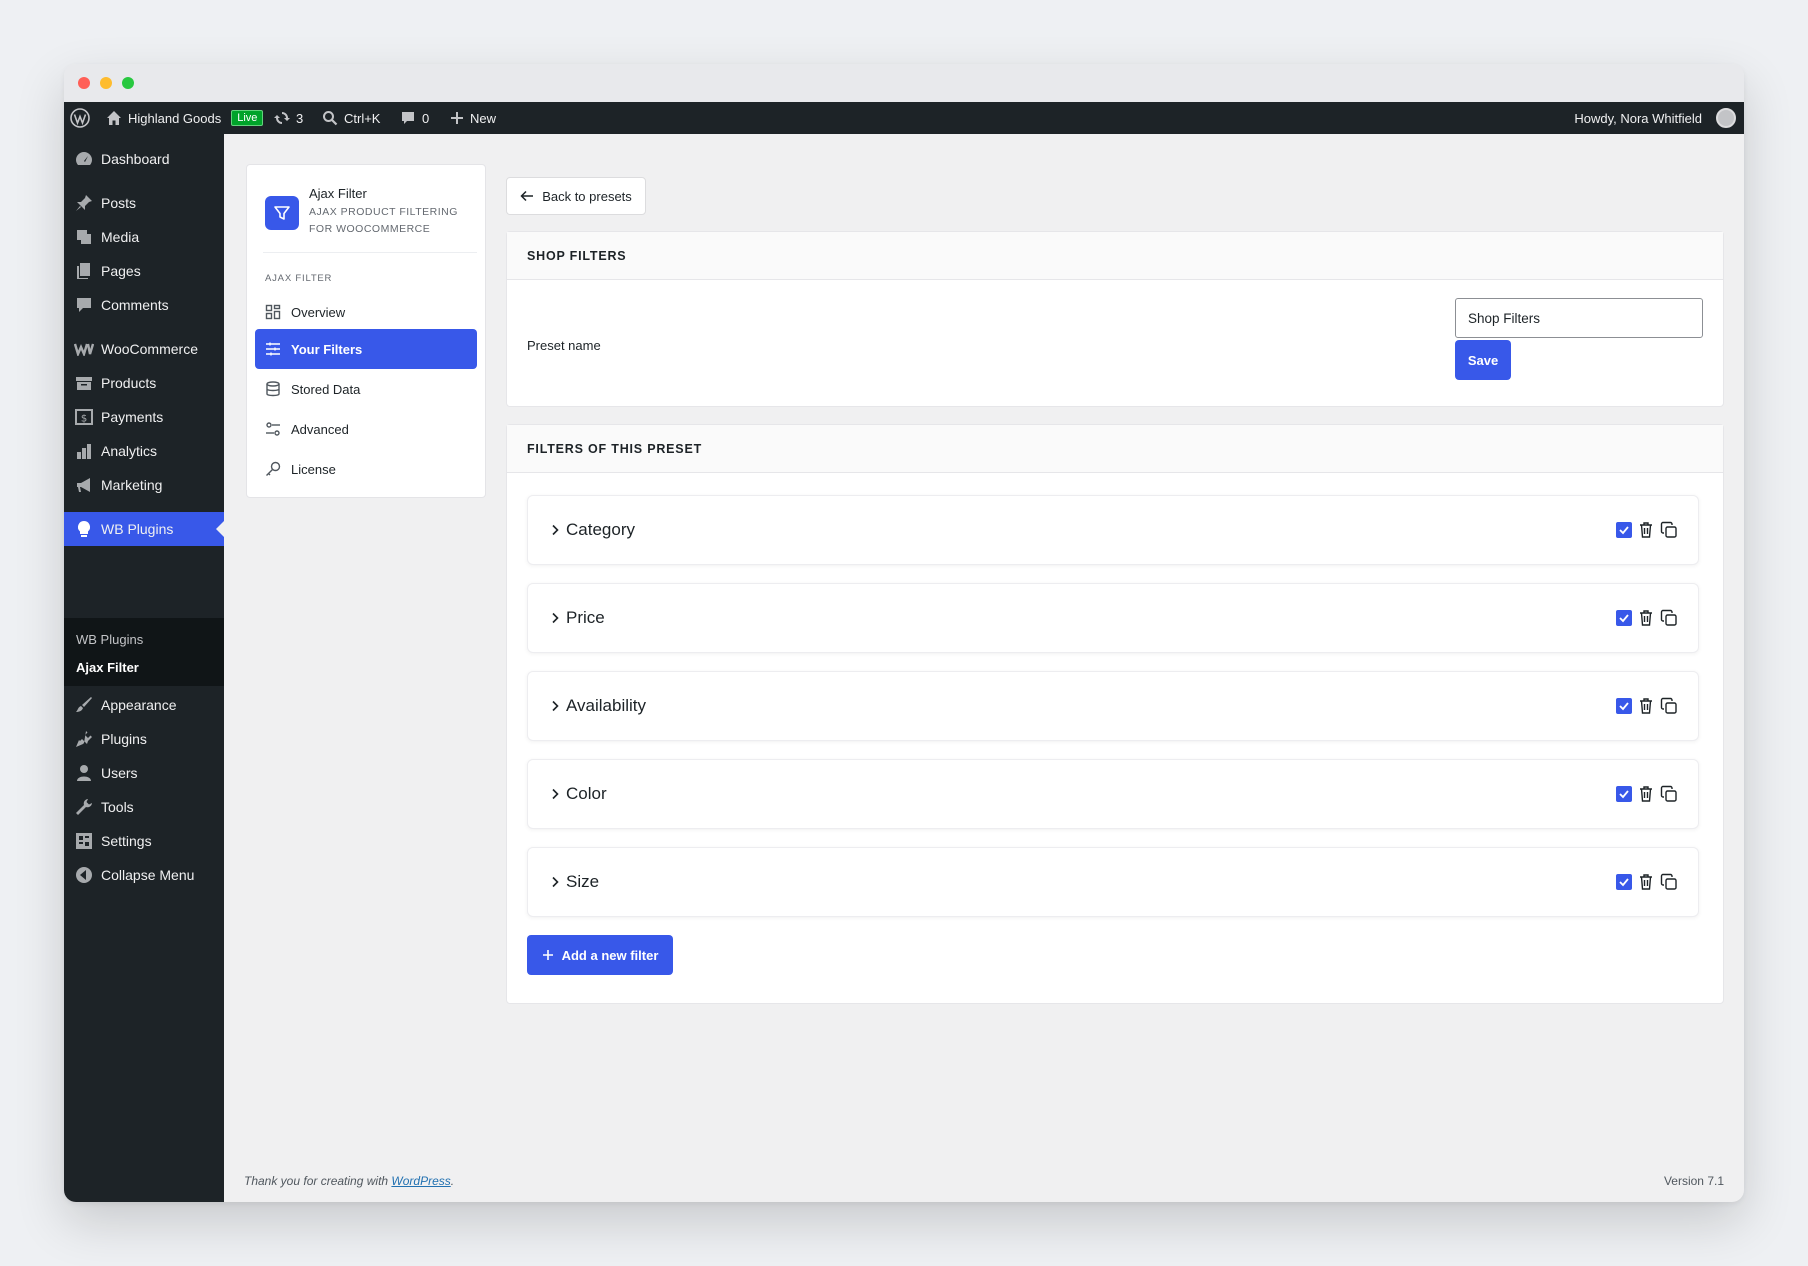 The height and width of the screenshot is (1266, 1808). What do you see at coordinates (144, 841) in the screenshot?
I see `menu-settings: Settings` at bounding box center [144, 841].